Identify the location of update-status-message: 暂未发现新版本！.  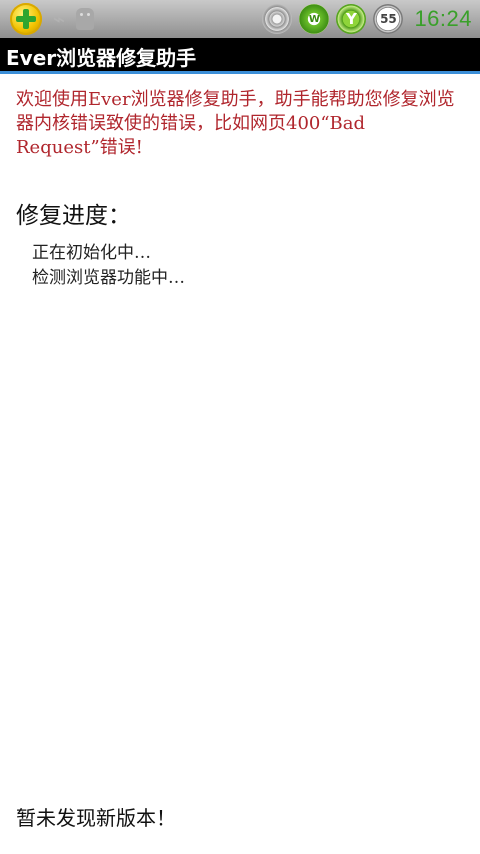
(96, 818).